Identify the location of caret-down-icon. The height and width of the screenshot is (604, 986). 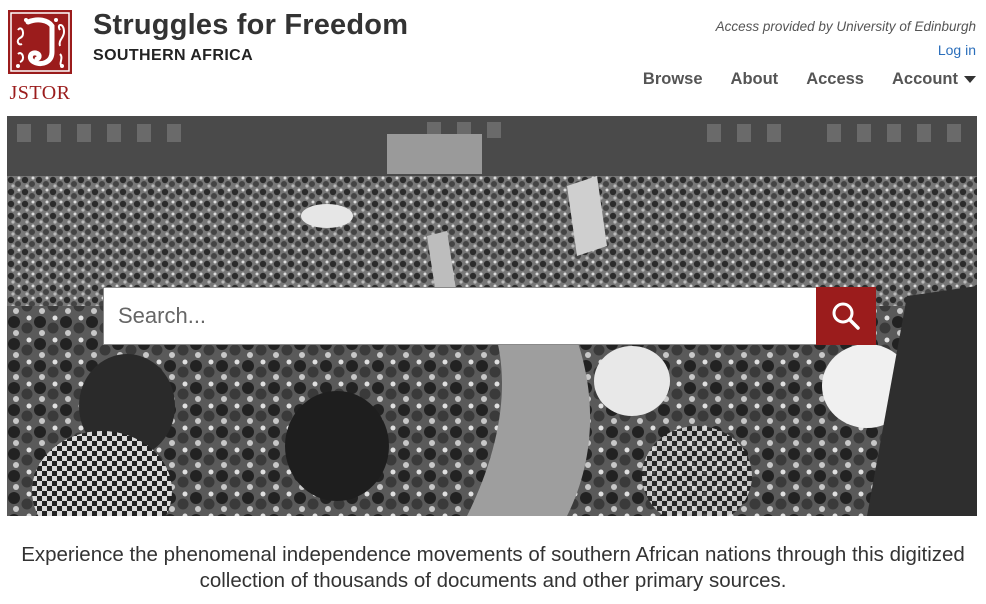
(970, 79).